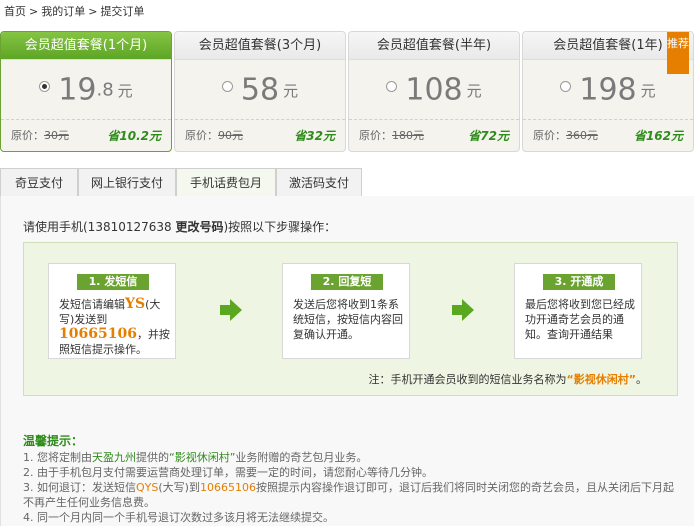 This screenshot has height=526, width=694. What do you see at coordinates (127, 182) in the screenshot?
I see `tab-online-bank: 网上银行支付` at bounding box center [127, 182].